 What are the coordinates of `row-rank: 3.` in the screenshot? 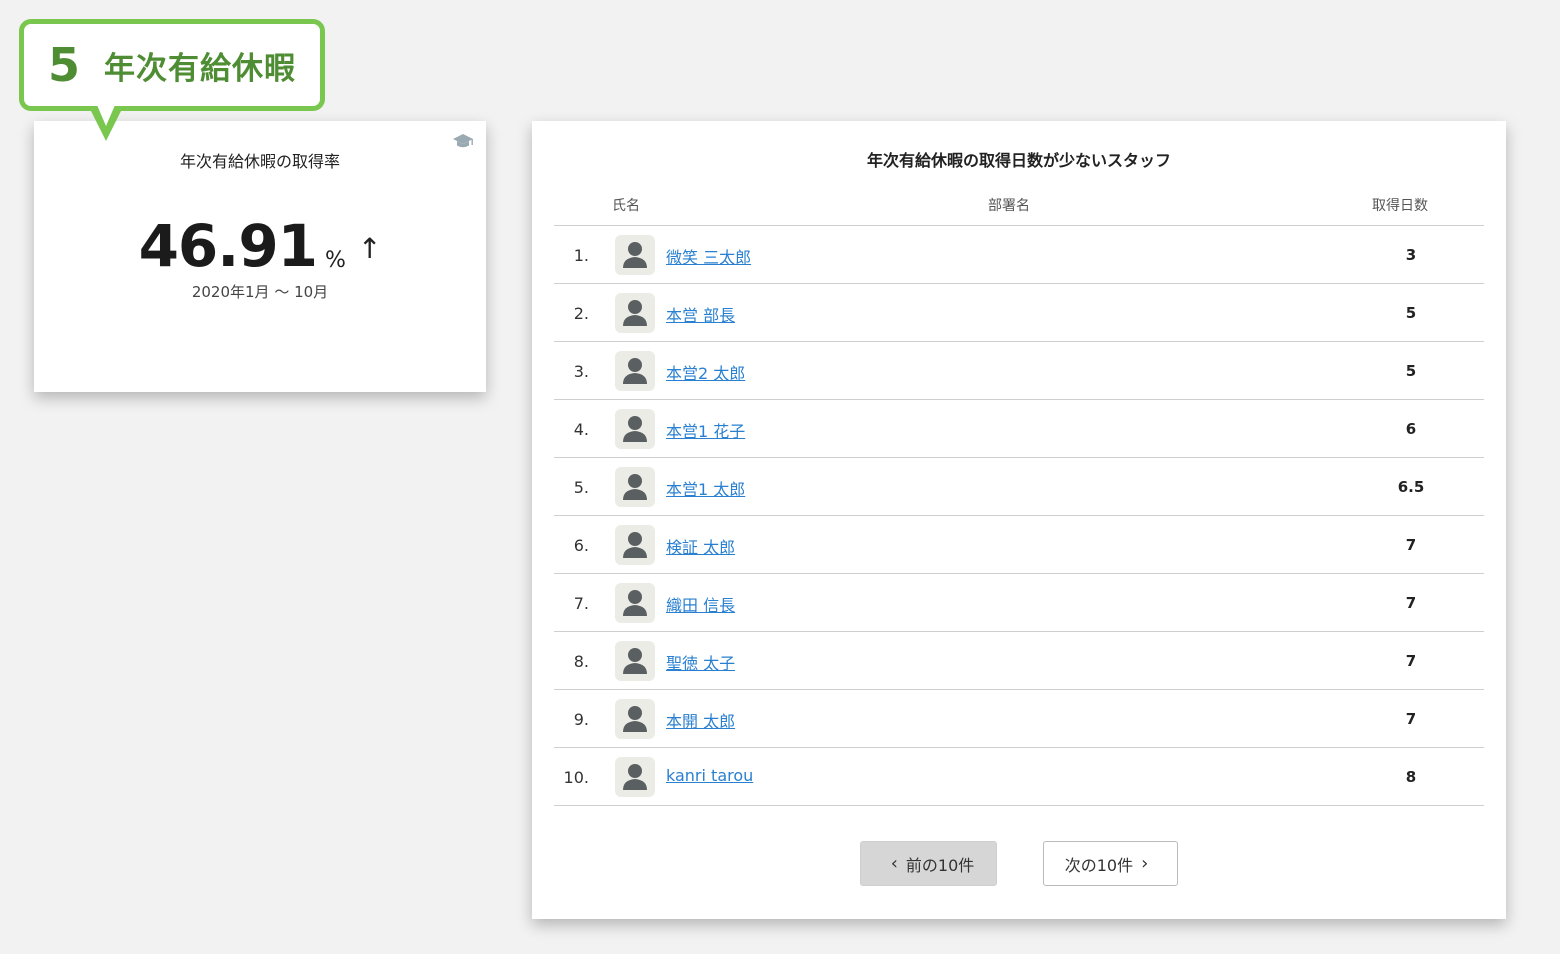 It's located at (581, 371).